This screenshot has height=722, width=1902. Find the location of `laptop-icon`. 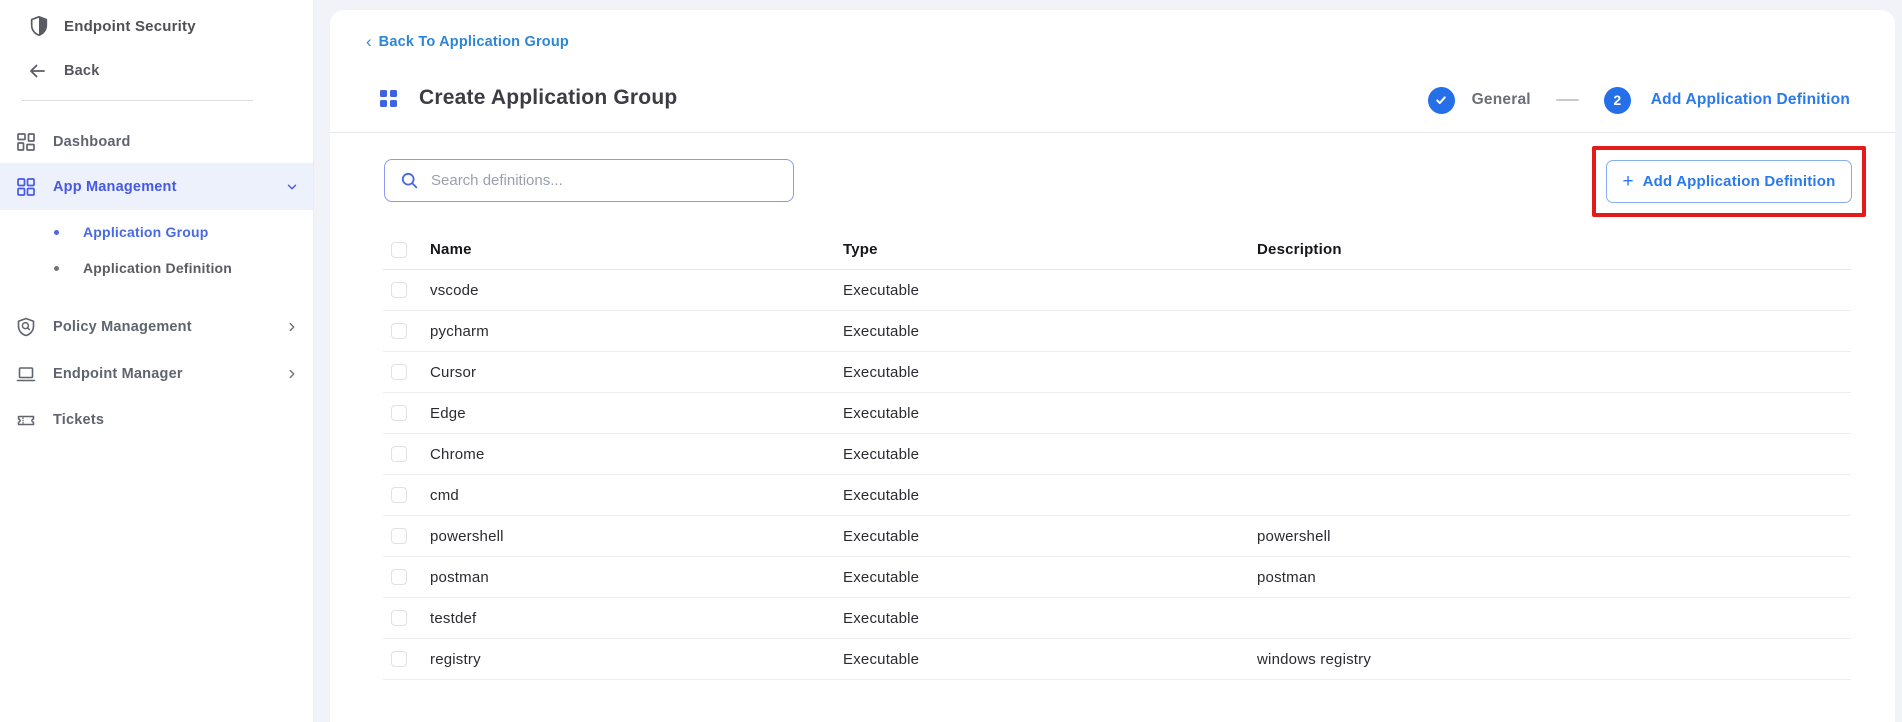

laptop-icon is located at coordinates (26, 374).